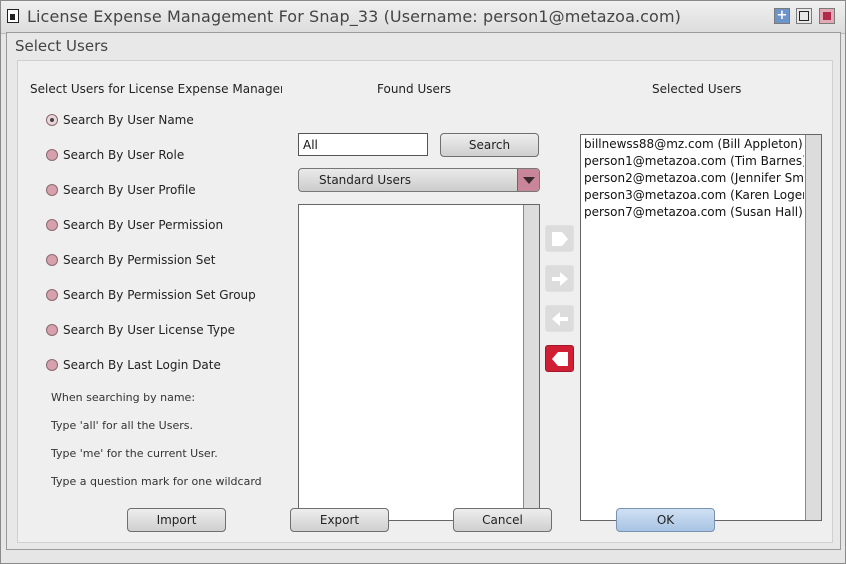 The width and height of the screenshot is (846, 564). I want to click on remove-all-icon, so click(560, 359).